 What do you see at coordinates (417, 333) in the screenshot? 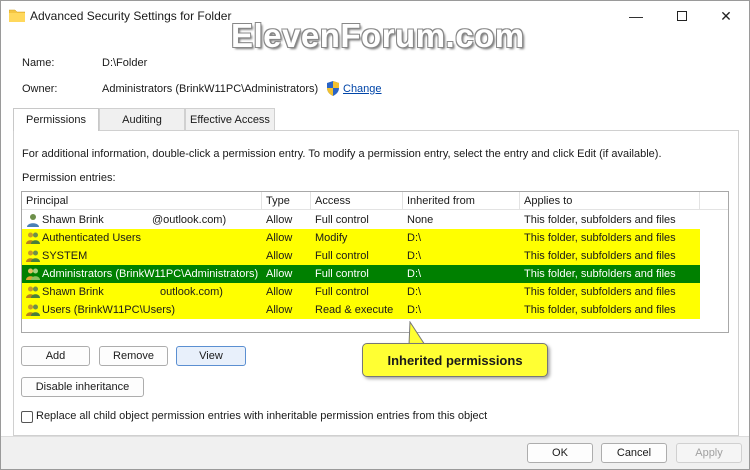
I see `callout-pointer` at bounding box center [417, 333].